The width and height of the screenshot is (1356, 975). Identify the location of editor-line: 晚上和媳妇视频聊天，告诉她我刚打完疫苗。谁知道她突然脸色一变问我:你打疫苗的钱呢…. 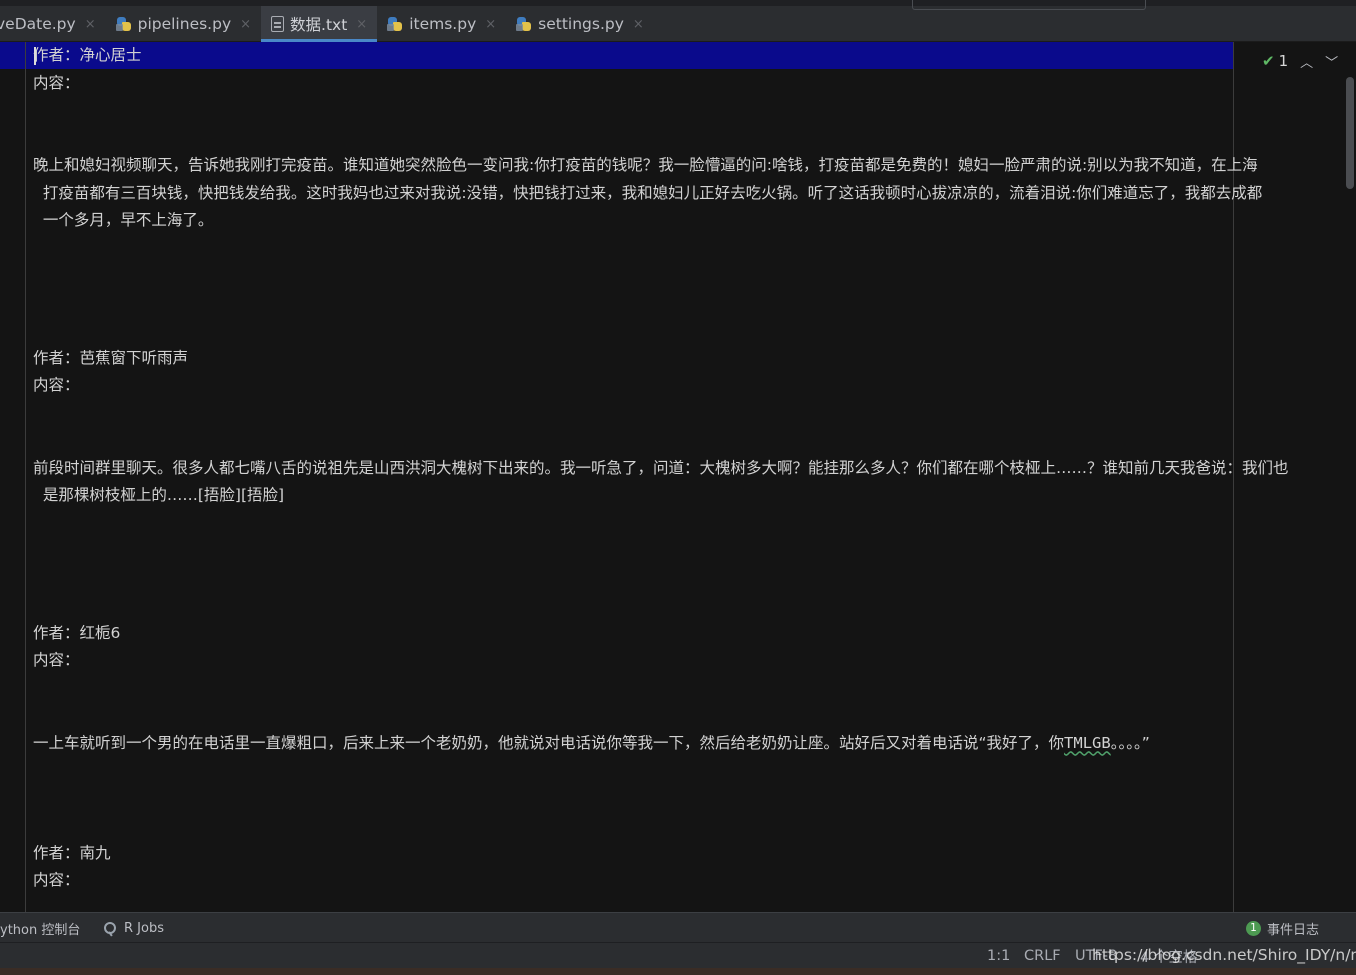
(678, 166).